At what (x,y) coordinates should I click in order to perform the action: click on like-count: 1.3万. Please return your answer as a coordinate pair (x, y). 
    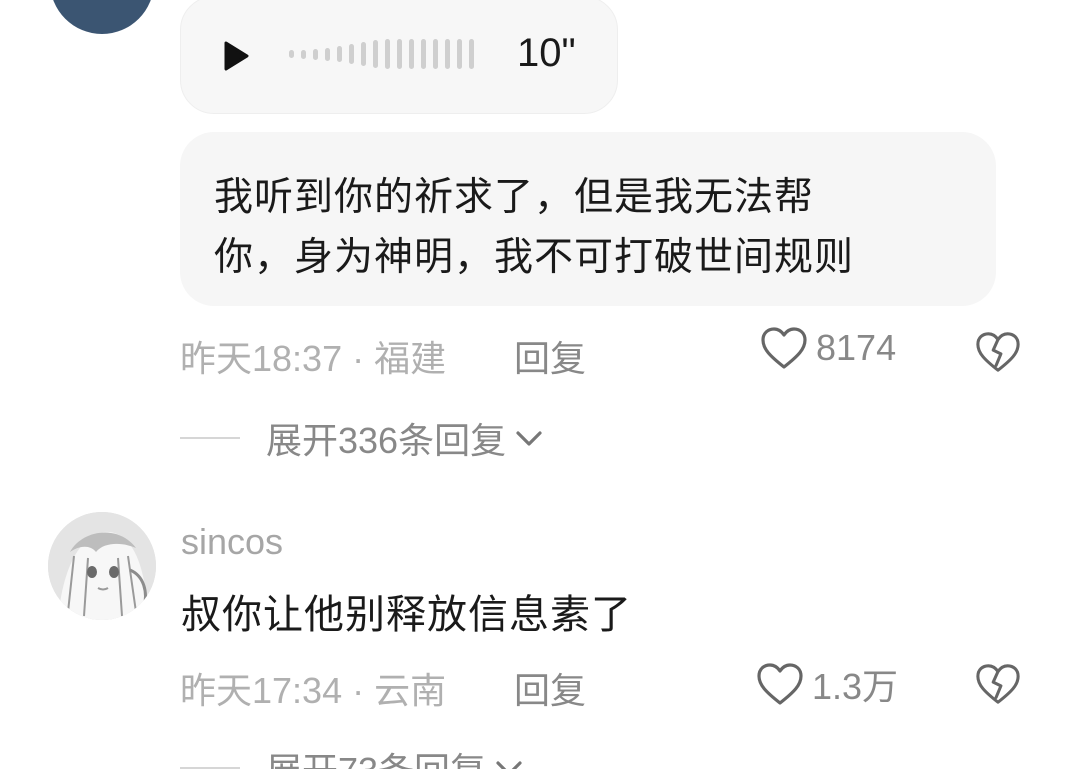
    Looking at the image, I should click on (855, 686).